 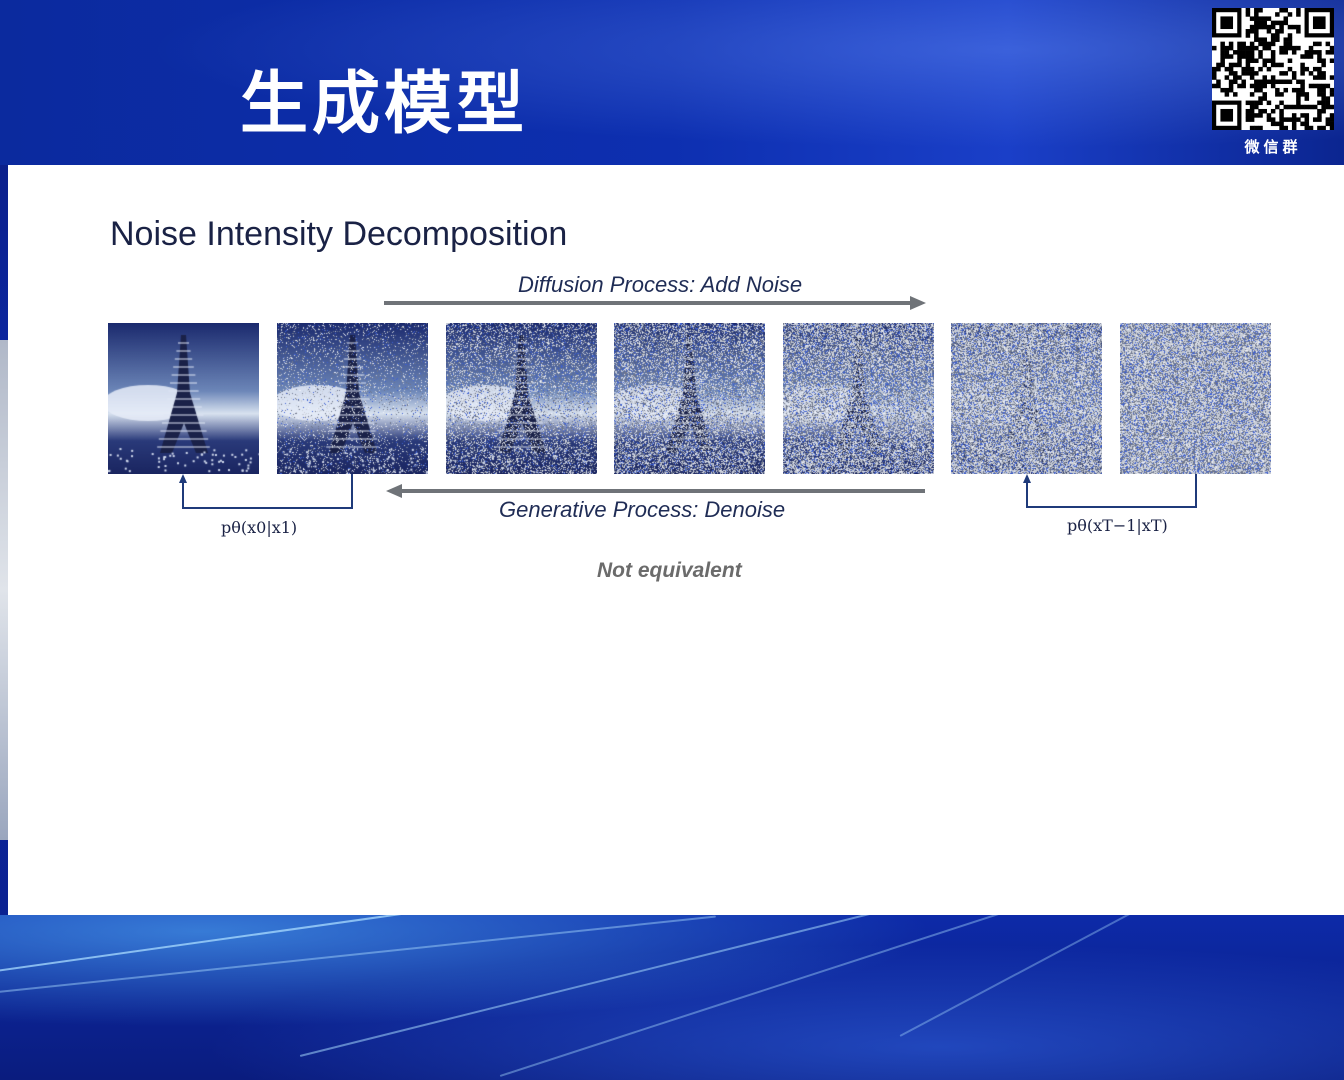 What do you see at coordinates (642, 509) in the screenshot?
I see `generative-label: Generative Process: Denoise` at bounding box center [642, 509].